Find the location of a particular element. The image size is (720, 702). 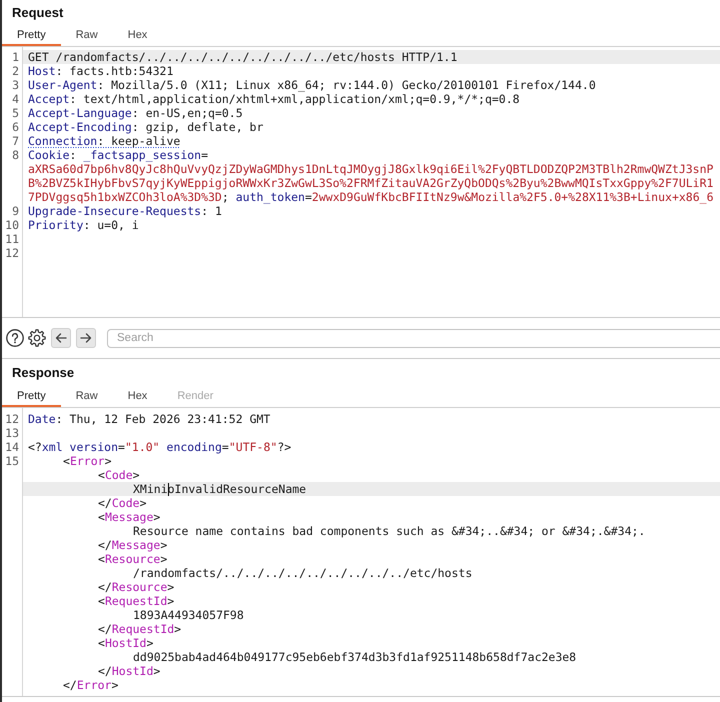

code-line: /randomfacts/../../../../../../../../../etc/hosts is located at coordinates (302, 573).